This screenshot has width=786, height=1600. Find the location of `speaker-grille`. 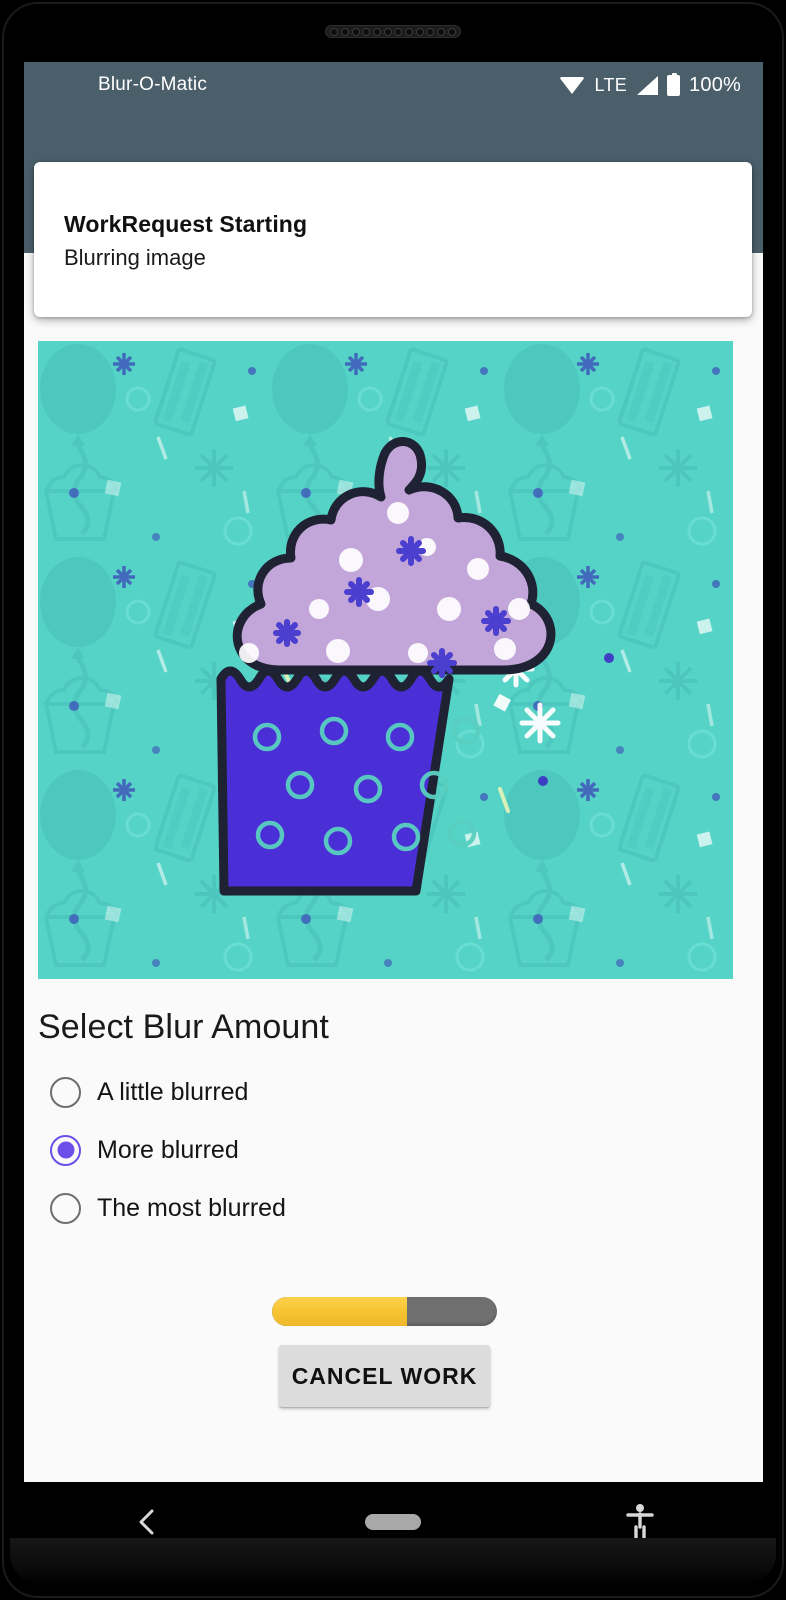

speaker-grille is located at coordinates (393, 31).